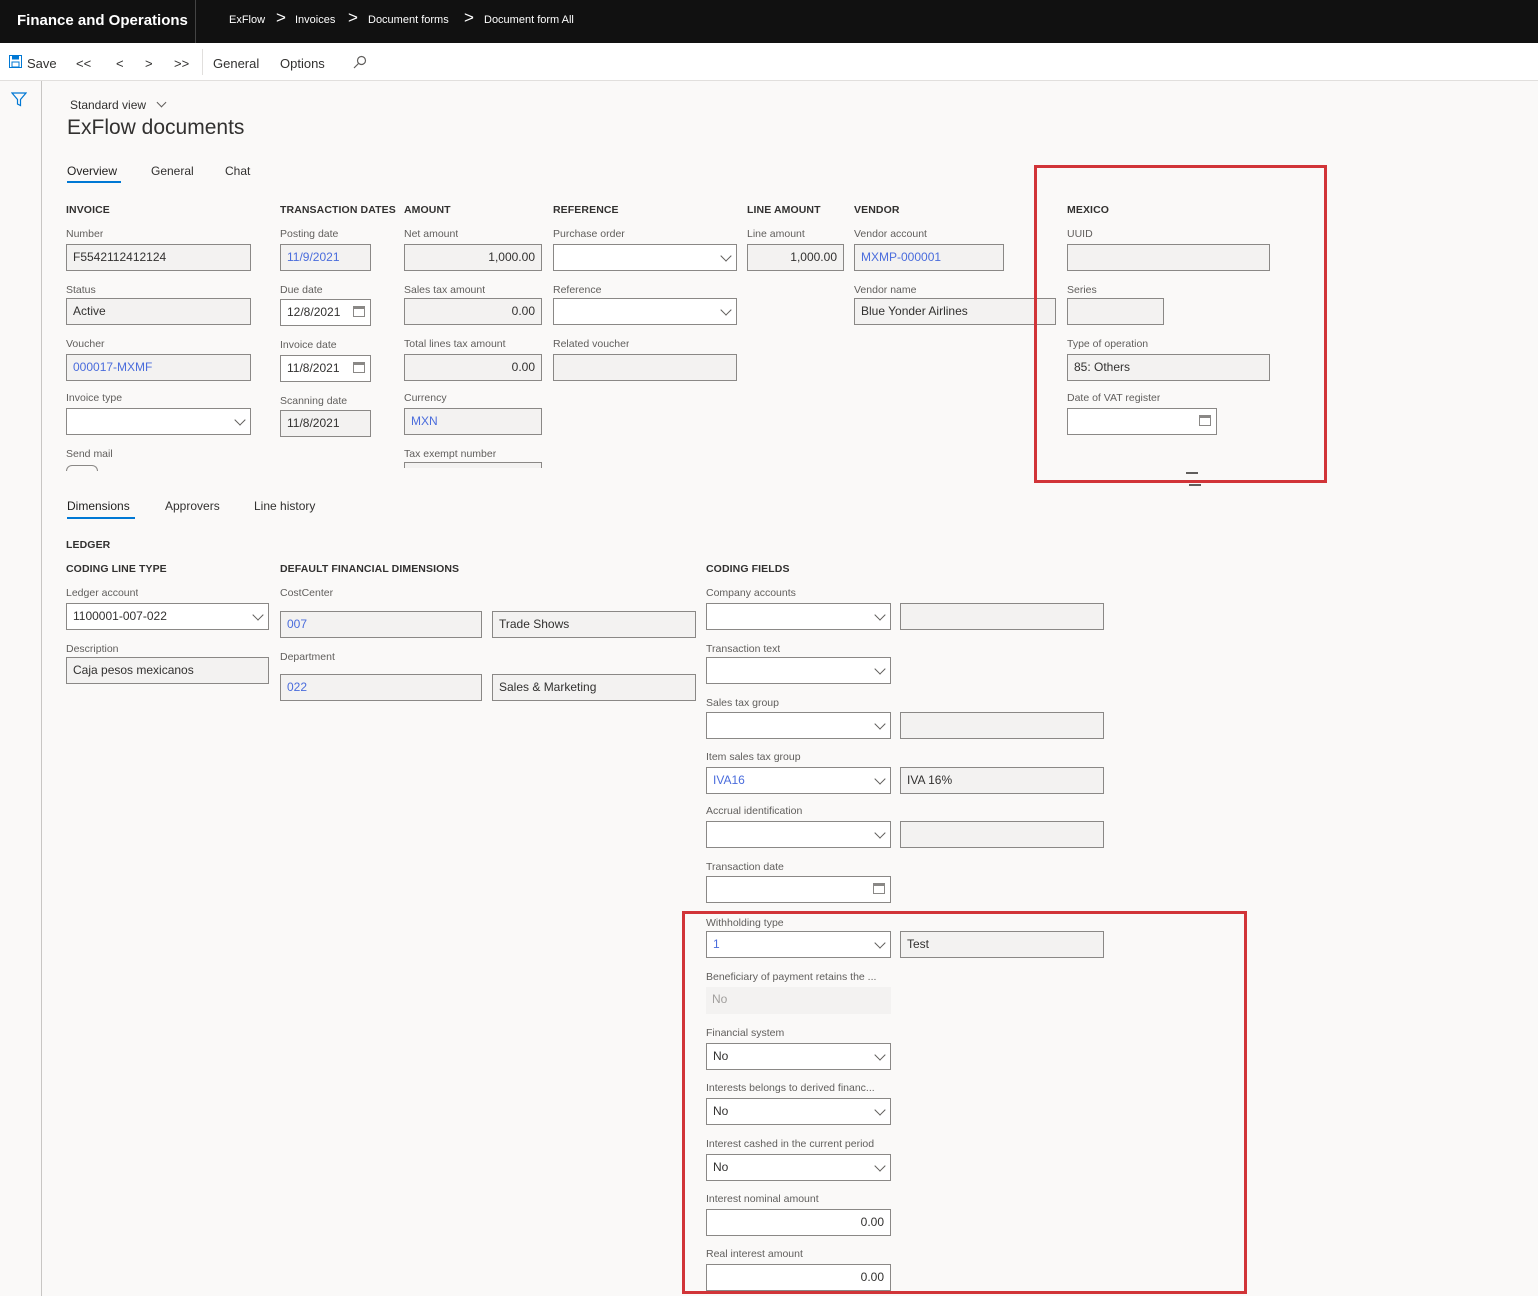 The image size is (1538, 1296). What do you see at coordinates (798, 1222) in the screenshot?
I see `interest-nominal-input: 0.00` at bounding box center [798, 1222].